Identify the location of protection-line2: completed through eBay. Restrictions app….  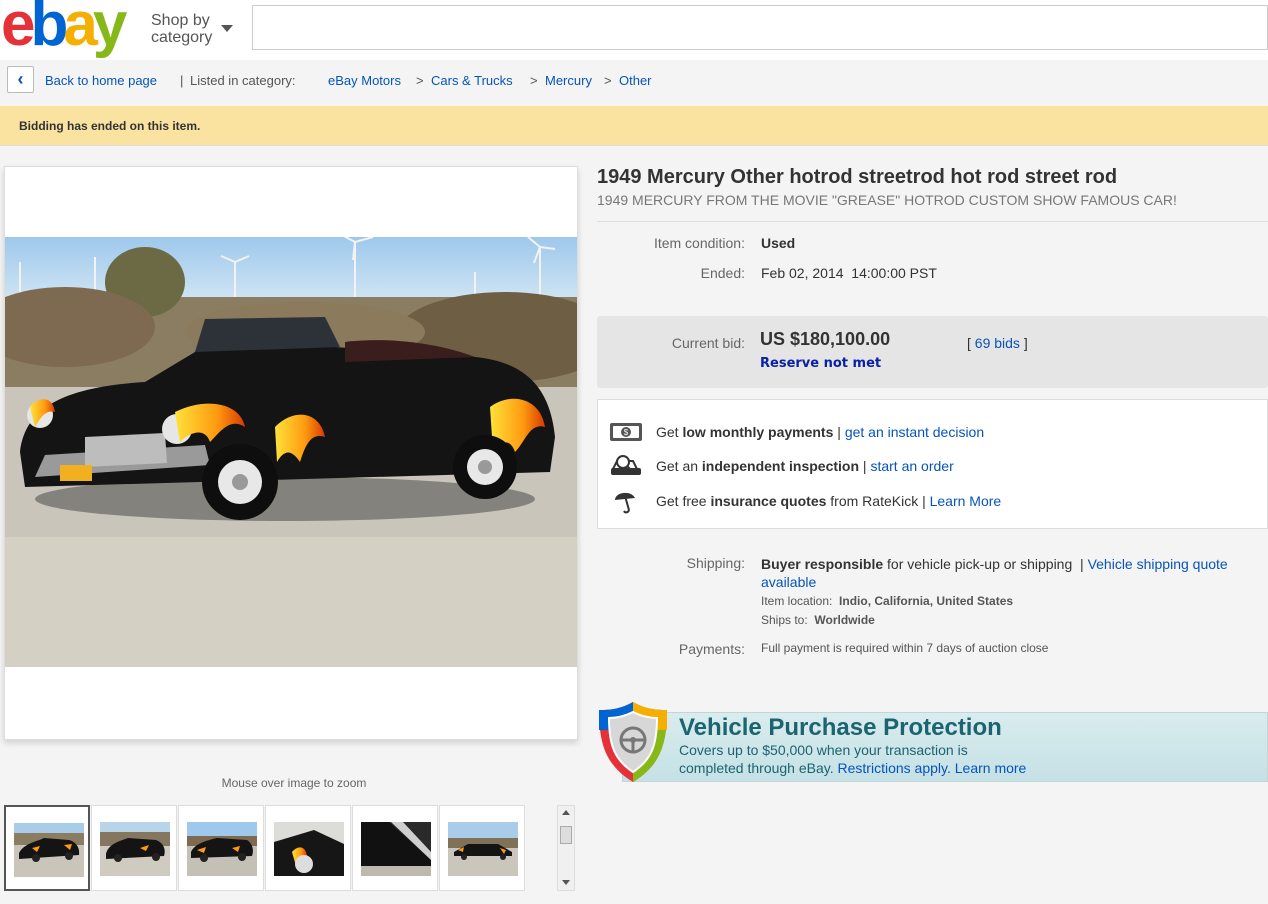
(852, 768).